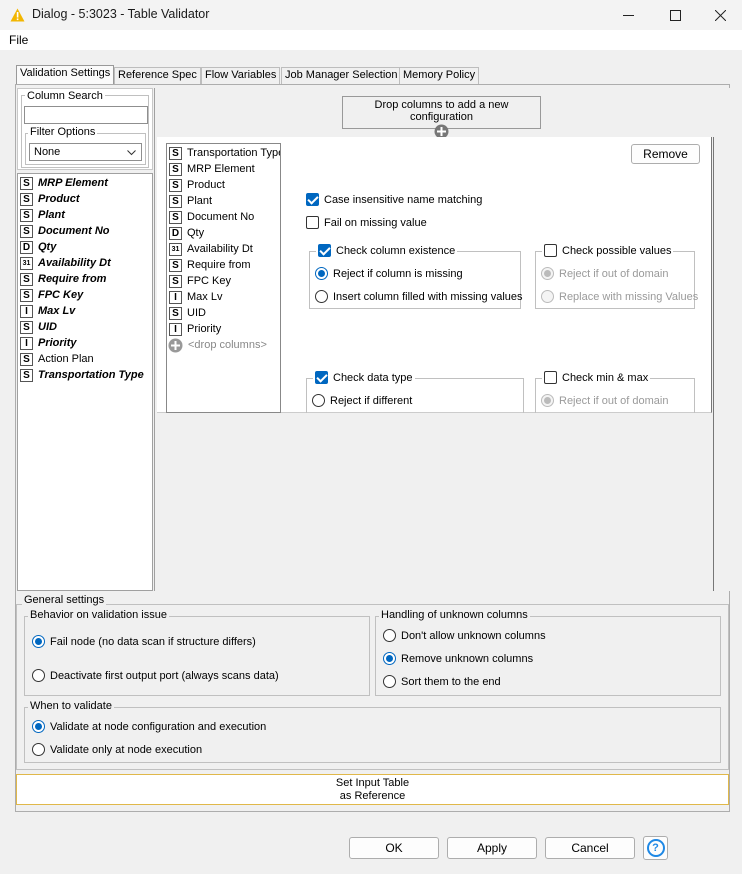 Image resolution: width=742 pixels, height=874 pixels. Describe the element at coordinates (394, 199) in the screenshot. I see `case-insensitive-option: Case insensitive name matching` at that location.